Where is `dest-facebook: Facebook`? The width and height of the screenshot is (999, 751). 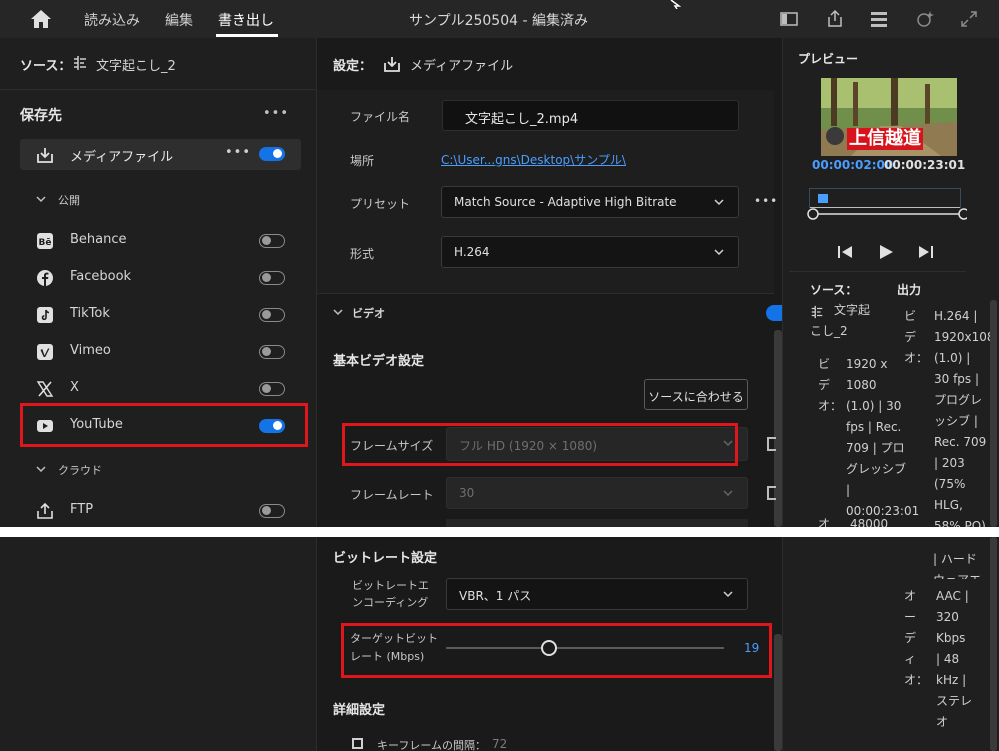
dest-facebook: Facebook is located at coordinates (160, 278).